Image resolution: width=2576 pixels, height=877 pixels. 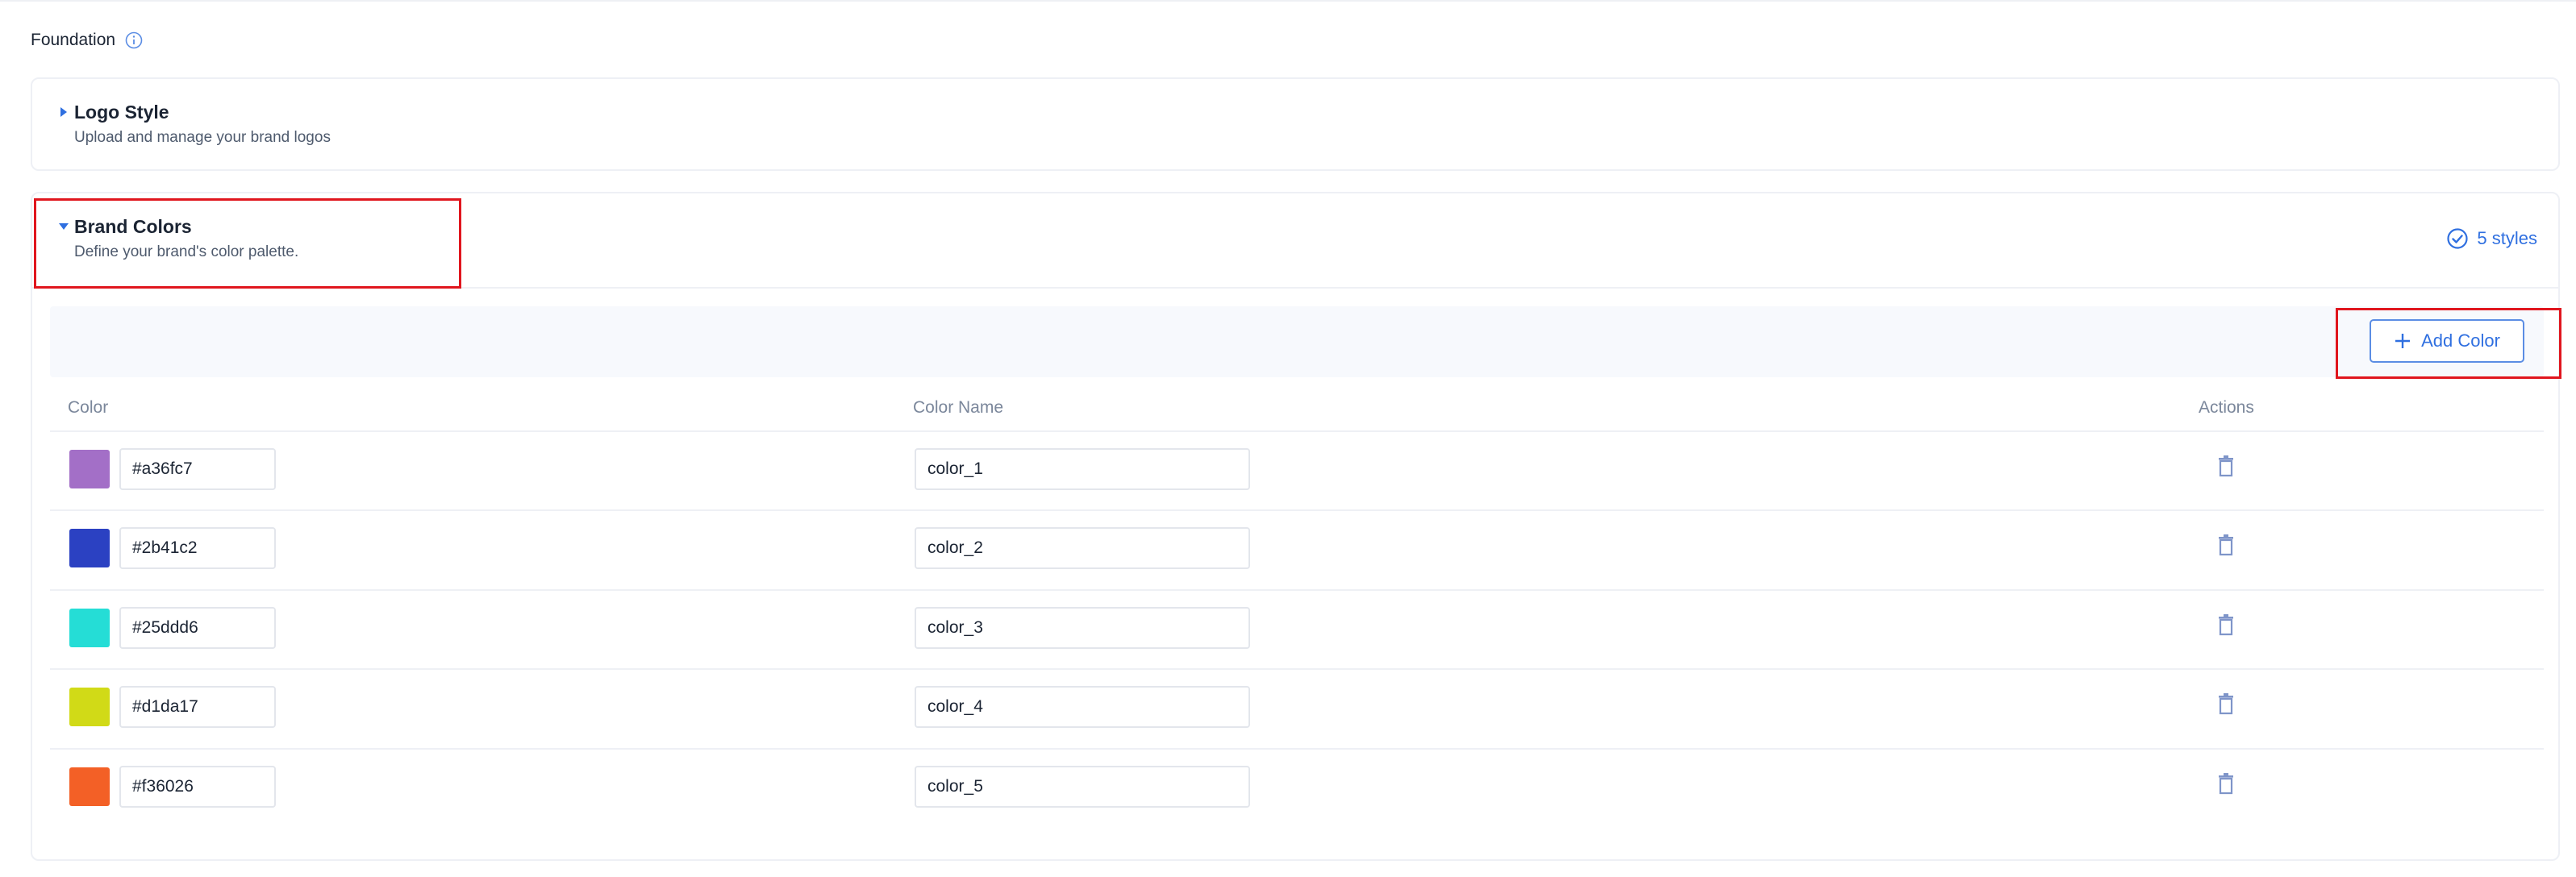 What do you see at coordinates (2507, 238) in the screenshot?
I see `styles-count-label: 5 styles` at bounding box center [2507, 238].